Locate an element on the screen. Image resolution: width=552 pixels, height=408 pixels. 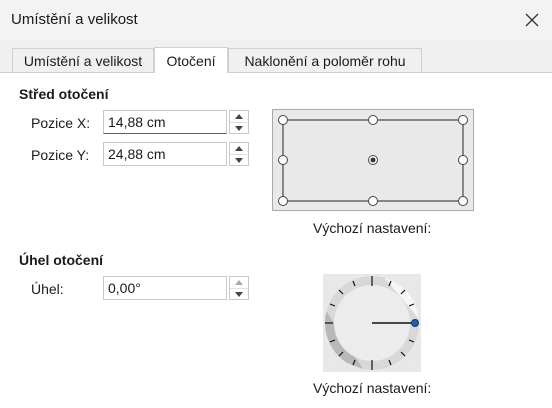
position-x-increment is located at coordinates (239, 117).